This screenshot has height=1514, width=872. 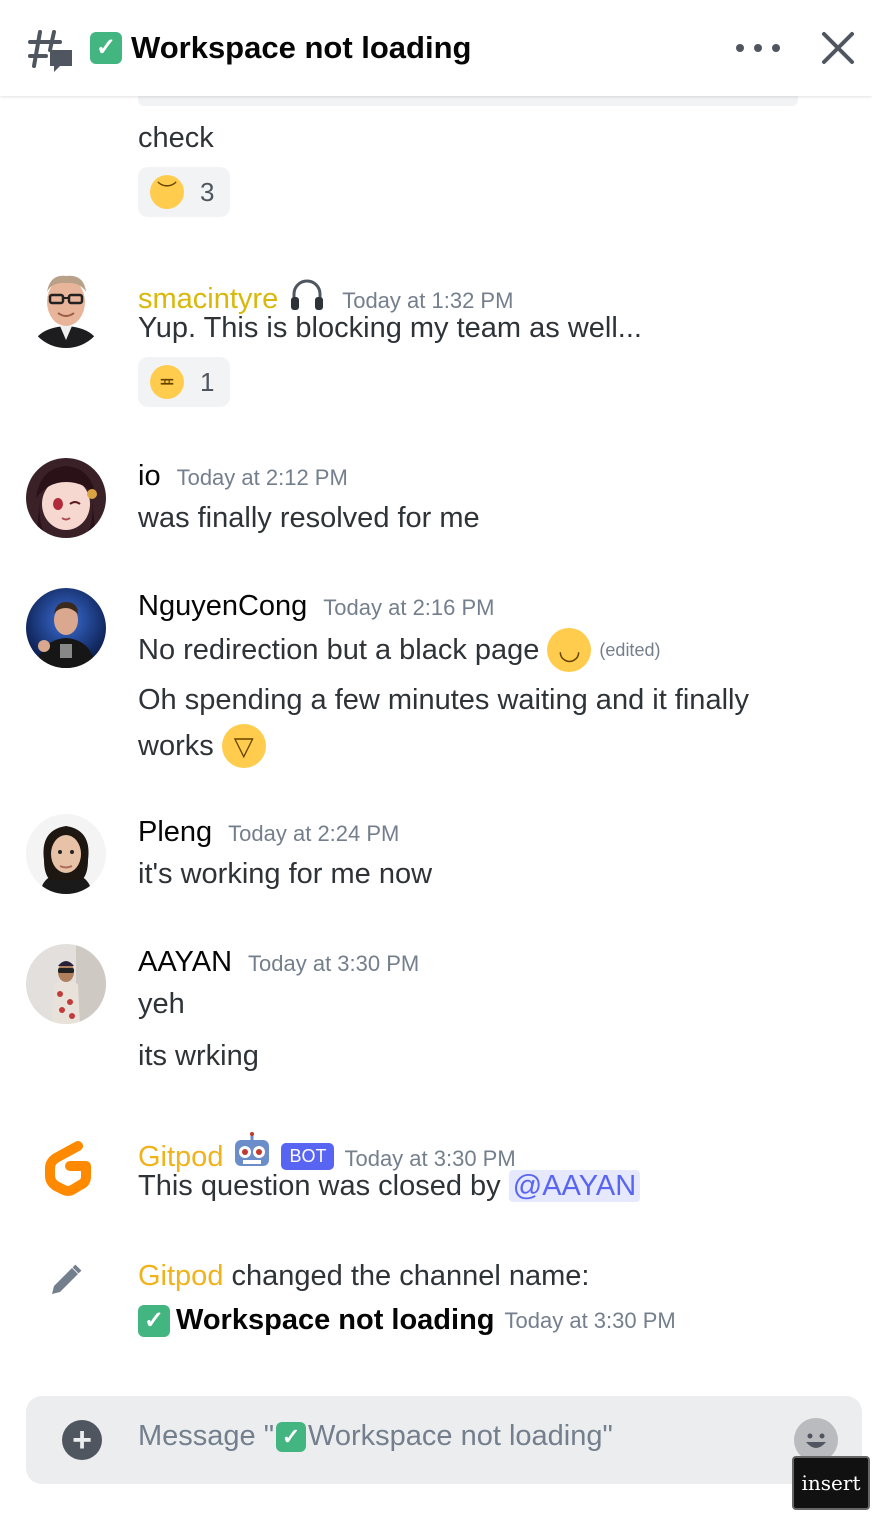 What do you see at coordinates (309, 518) in the screenshot?
I see `message-text: was finally resolved for me` at bounding box center [309, 518].